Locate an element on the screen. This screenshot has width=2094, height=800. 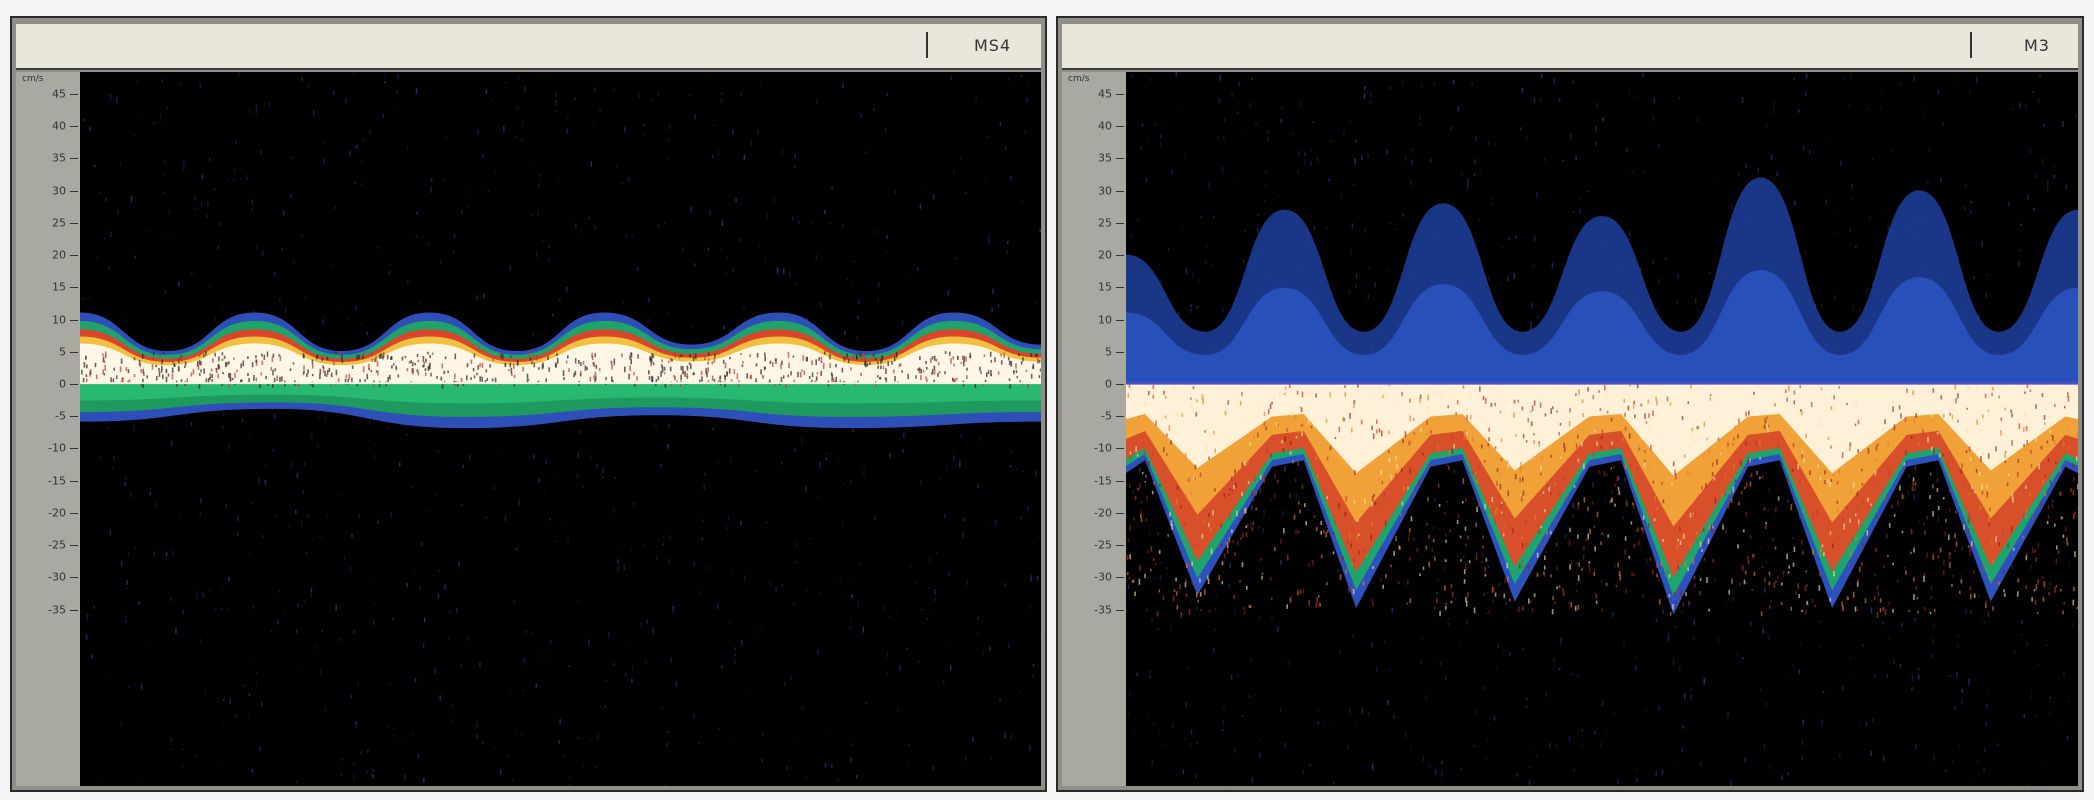
panel-title-bar: M3 is located at coordinates (1570, 47).